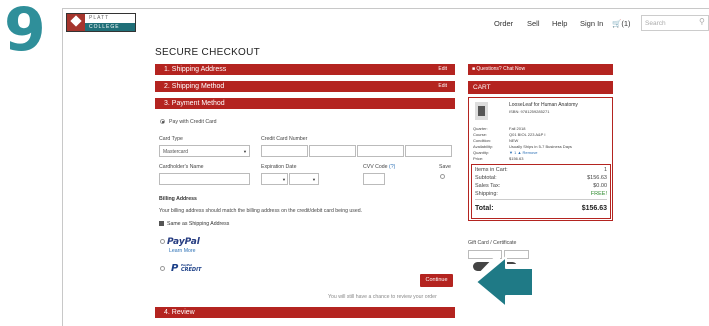 The image size is (709, 326). What do you see at coordinates (178, 199) in the screenshot?
I see `billing-address-title: Billing Address` at bounding box center [178, 199].